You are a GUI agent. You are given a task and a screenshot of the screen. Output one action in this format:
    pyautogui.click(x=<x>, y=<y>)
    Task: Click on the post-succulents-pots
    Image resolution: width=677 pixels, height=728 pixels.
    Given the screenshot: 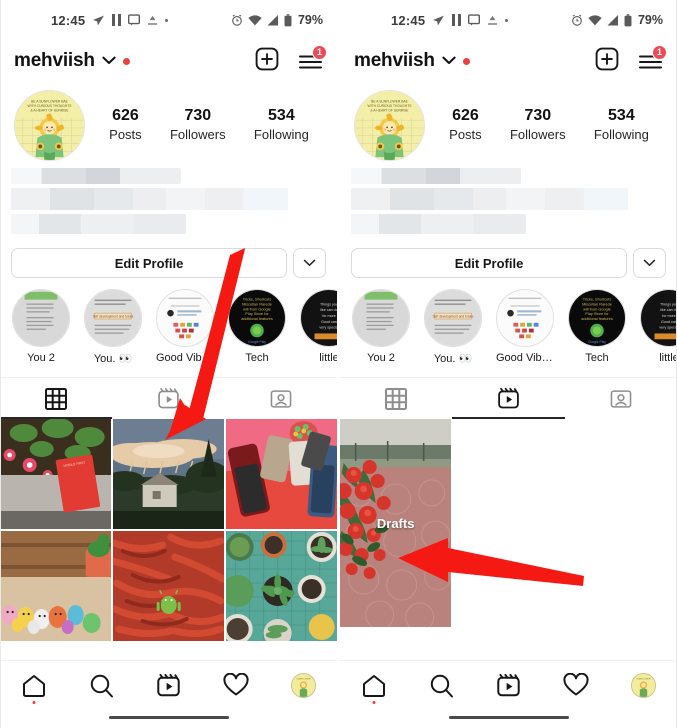 What is the action you would take?
    pyautogui.click(x=281, y=585)
    